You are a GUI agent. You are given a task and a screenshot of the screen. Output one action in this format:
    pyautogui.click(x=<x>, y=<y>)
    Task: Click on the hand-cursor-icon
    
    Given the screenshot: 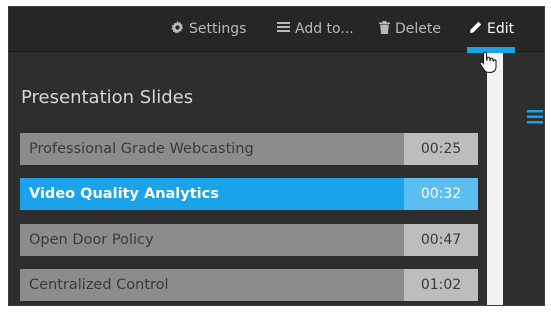 What is the action you would take?
    pyautogui.click(x=488, y=64)
    